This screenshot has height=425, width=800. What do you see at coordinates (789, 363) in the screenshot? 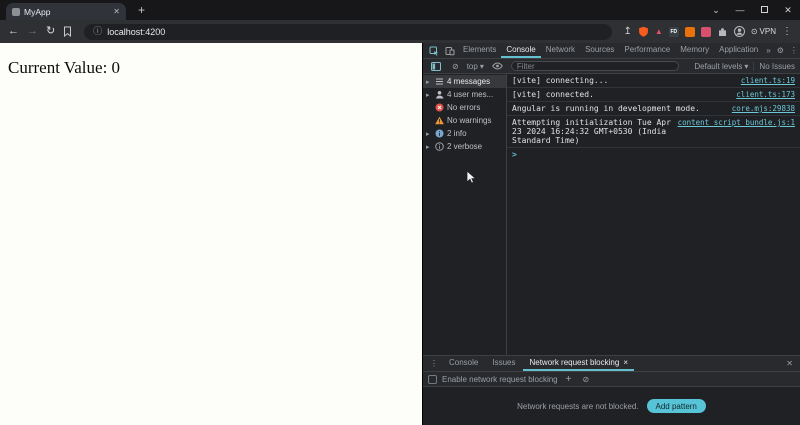
I see `drawer-close-icon: ✕` at bounding box center [789, 363].